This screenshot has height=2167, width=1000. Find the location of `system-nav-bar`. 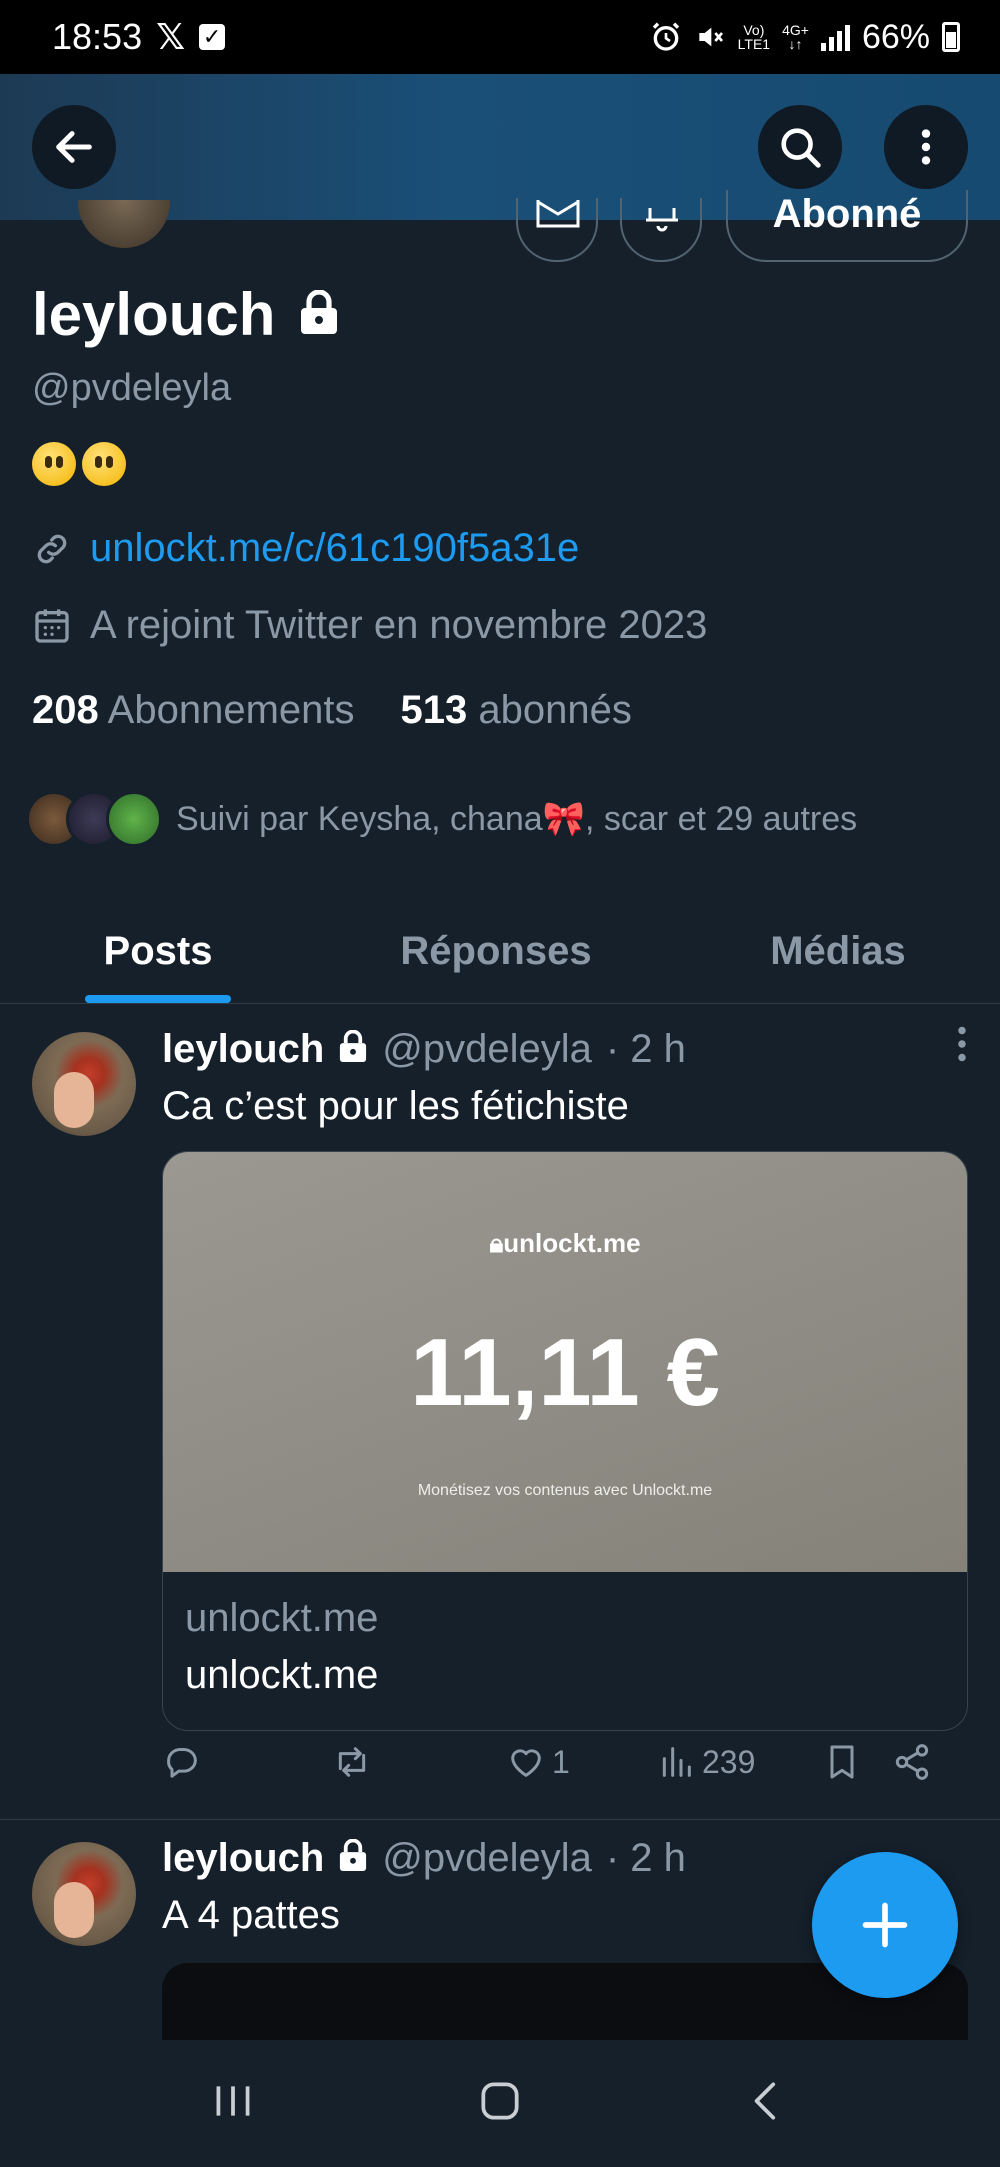

system-nav-bar is located at coordinates (500, 2103).